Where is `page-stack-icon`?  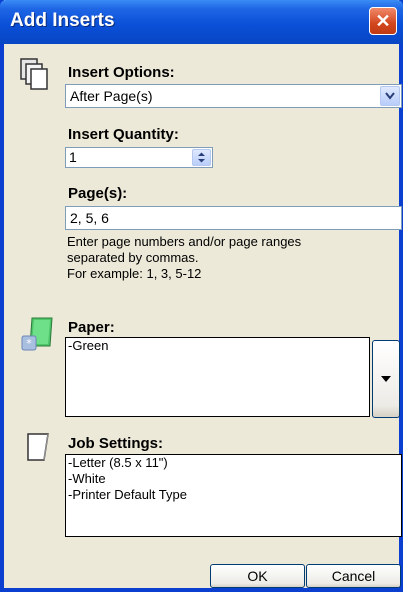 page-stack-icon is located at coordinates (36, 77).